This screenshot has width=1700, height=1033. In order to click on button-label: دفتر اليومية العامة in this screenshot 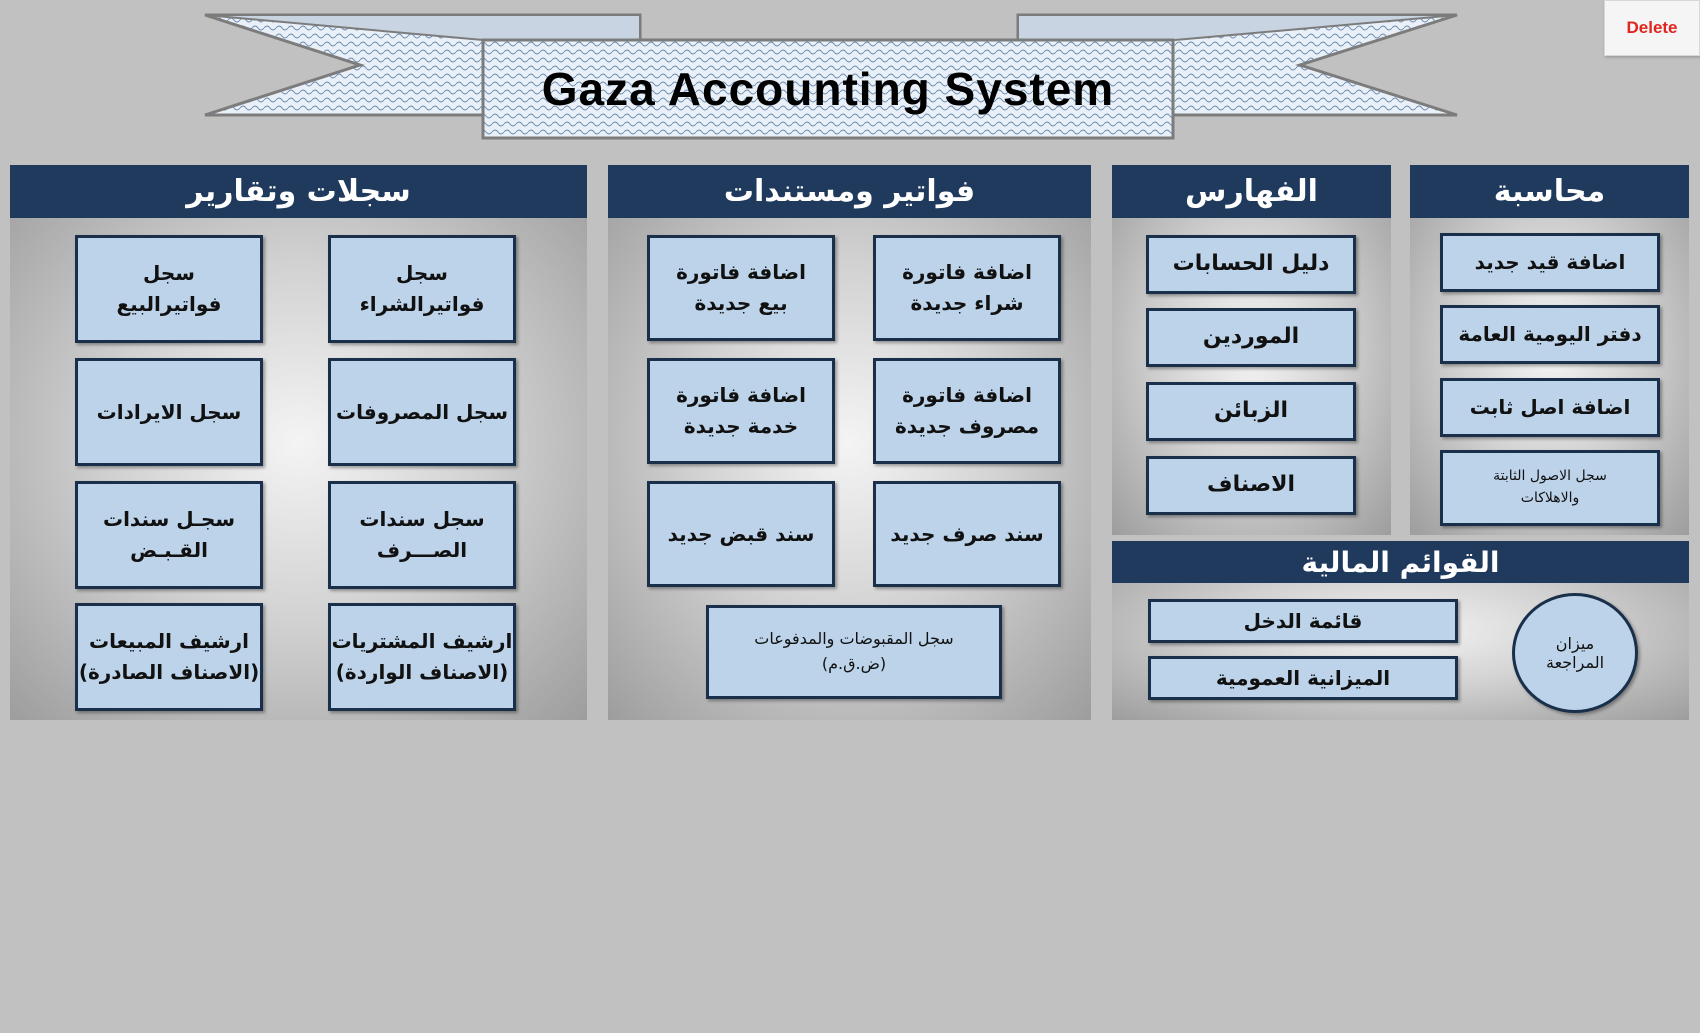, I will do `click(1550, 334)`.